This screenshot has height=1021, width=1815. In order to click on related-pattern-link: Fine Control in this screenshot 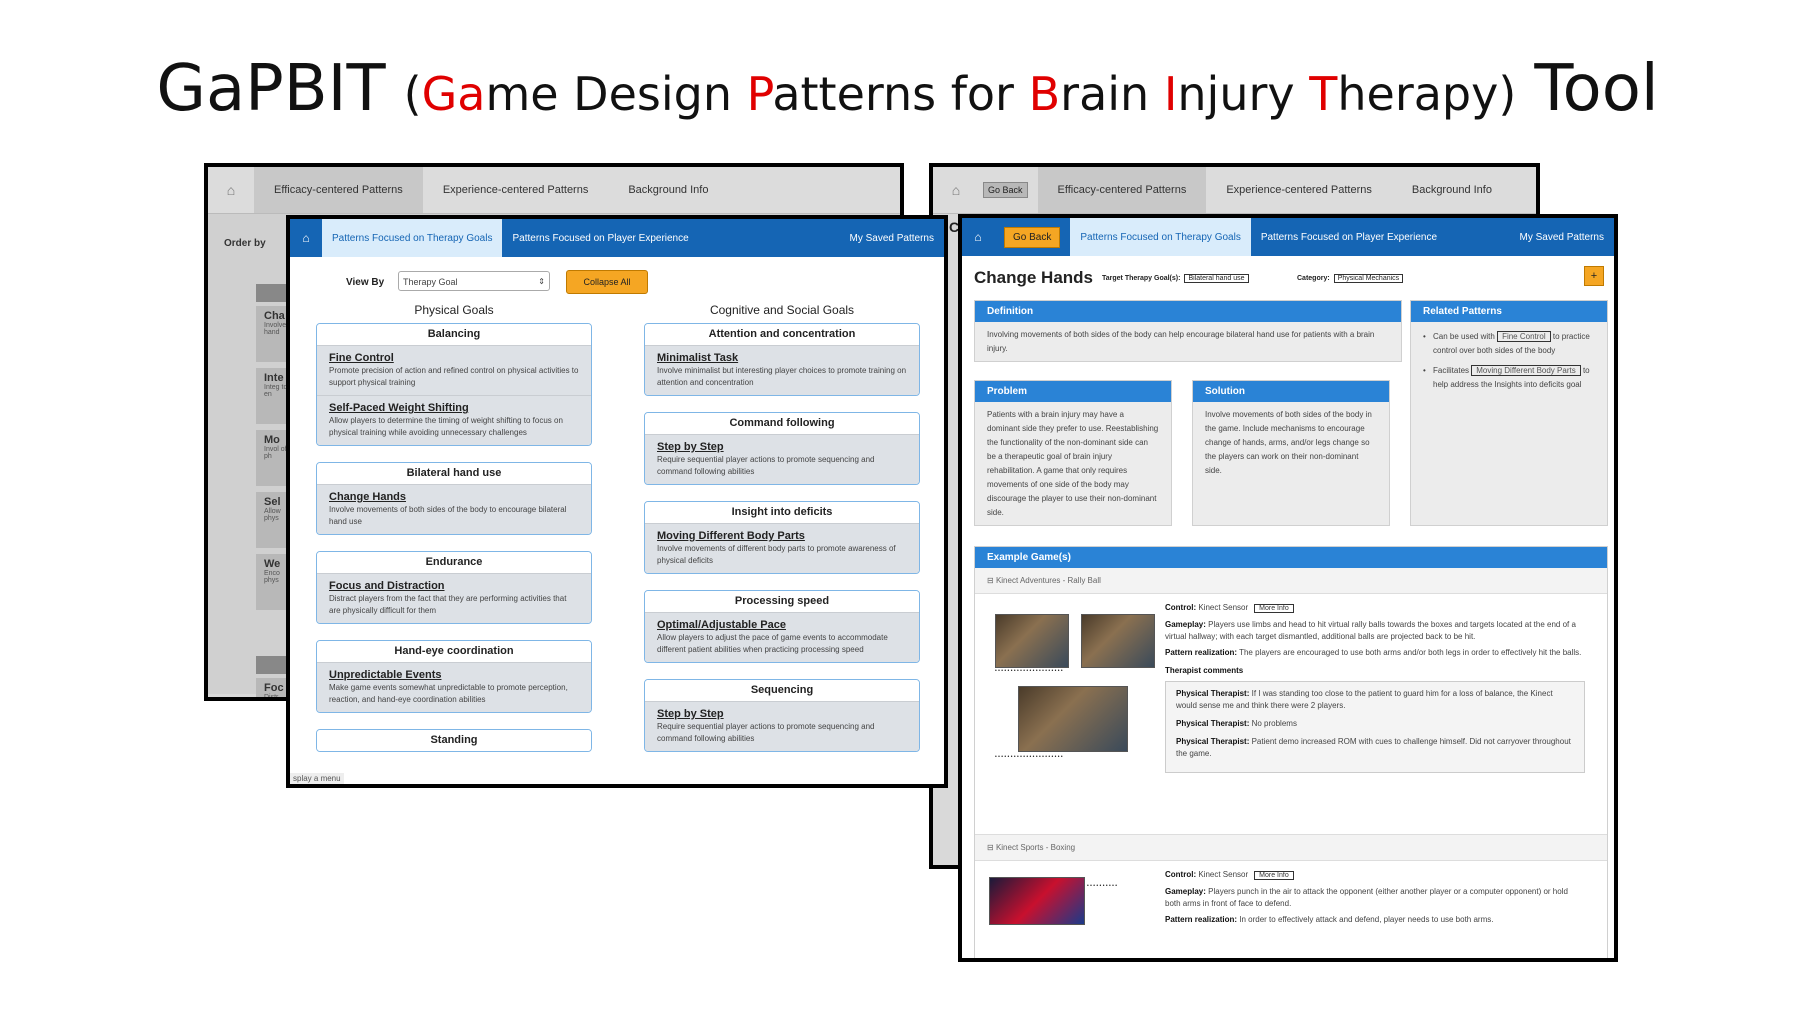, I will do `click(1524, 336)`.